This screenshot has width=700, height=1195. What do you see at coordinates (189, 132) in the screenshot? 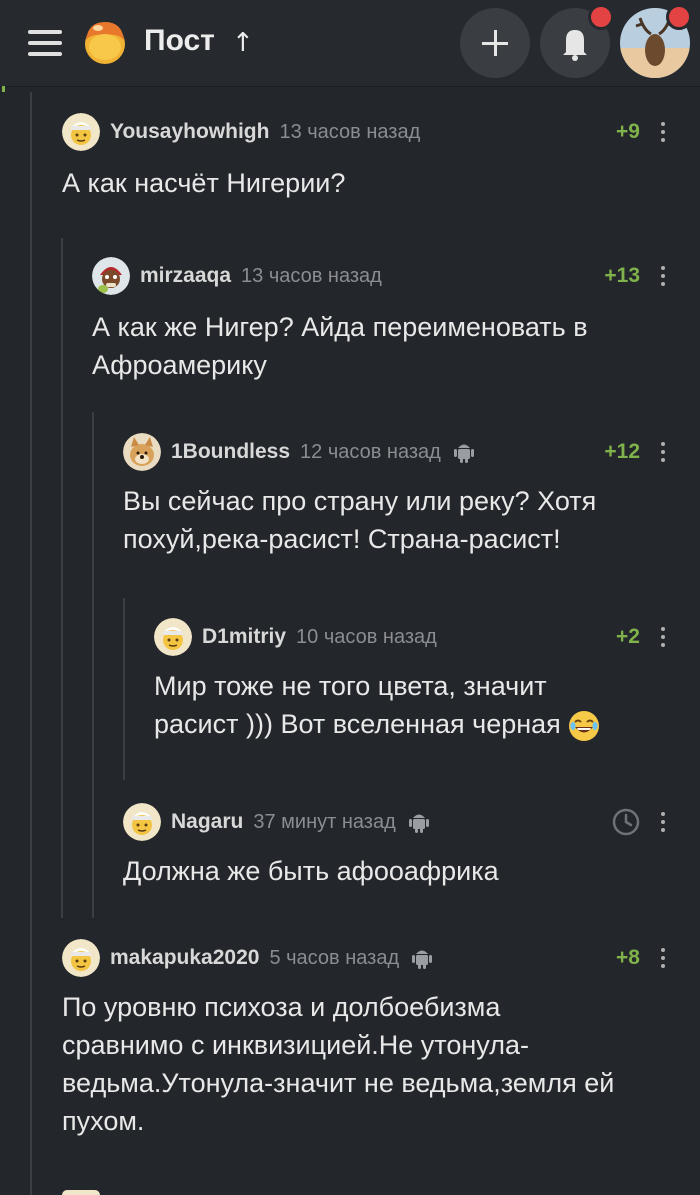
I see `comment-author: Yousayhowhigh` at bounding box center [189, 132].